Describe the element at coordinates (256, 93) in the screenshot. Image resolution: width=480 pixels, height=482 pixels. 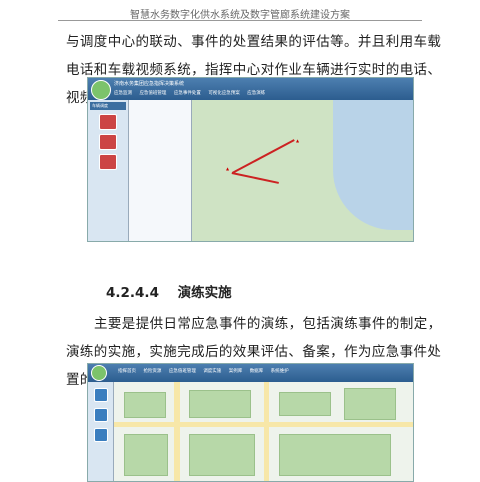
I see `menu-item: 应急演练` at that location.